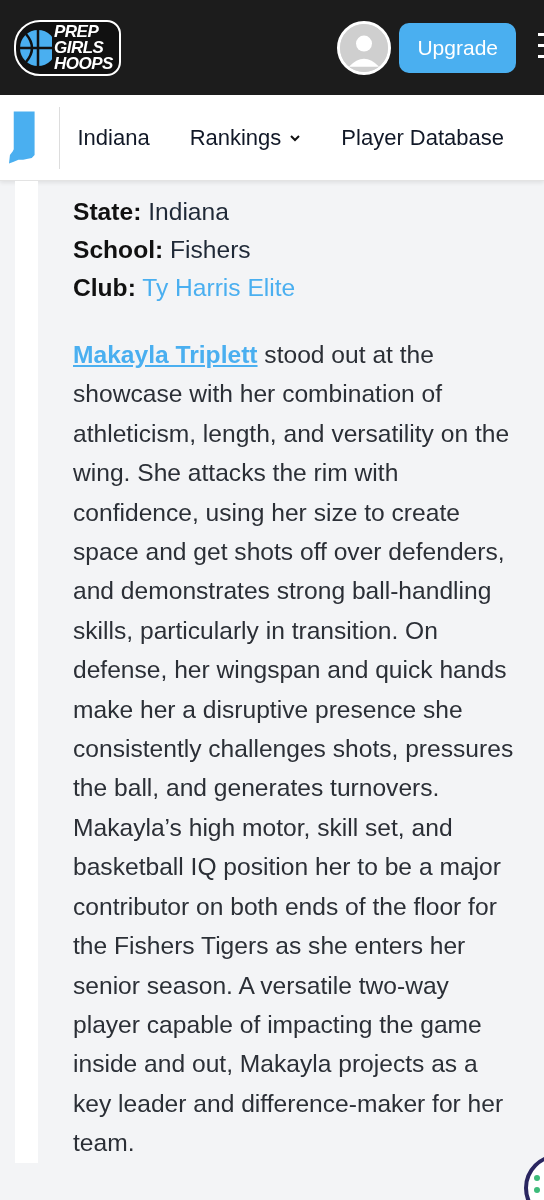 This screenshot has height=1200, width=544. I want to click on basketball-icon, so click(35, 47).